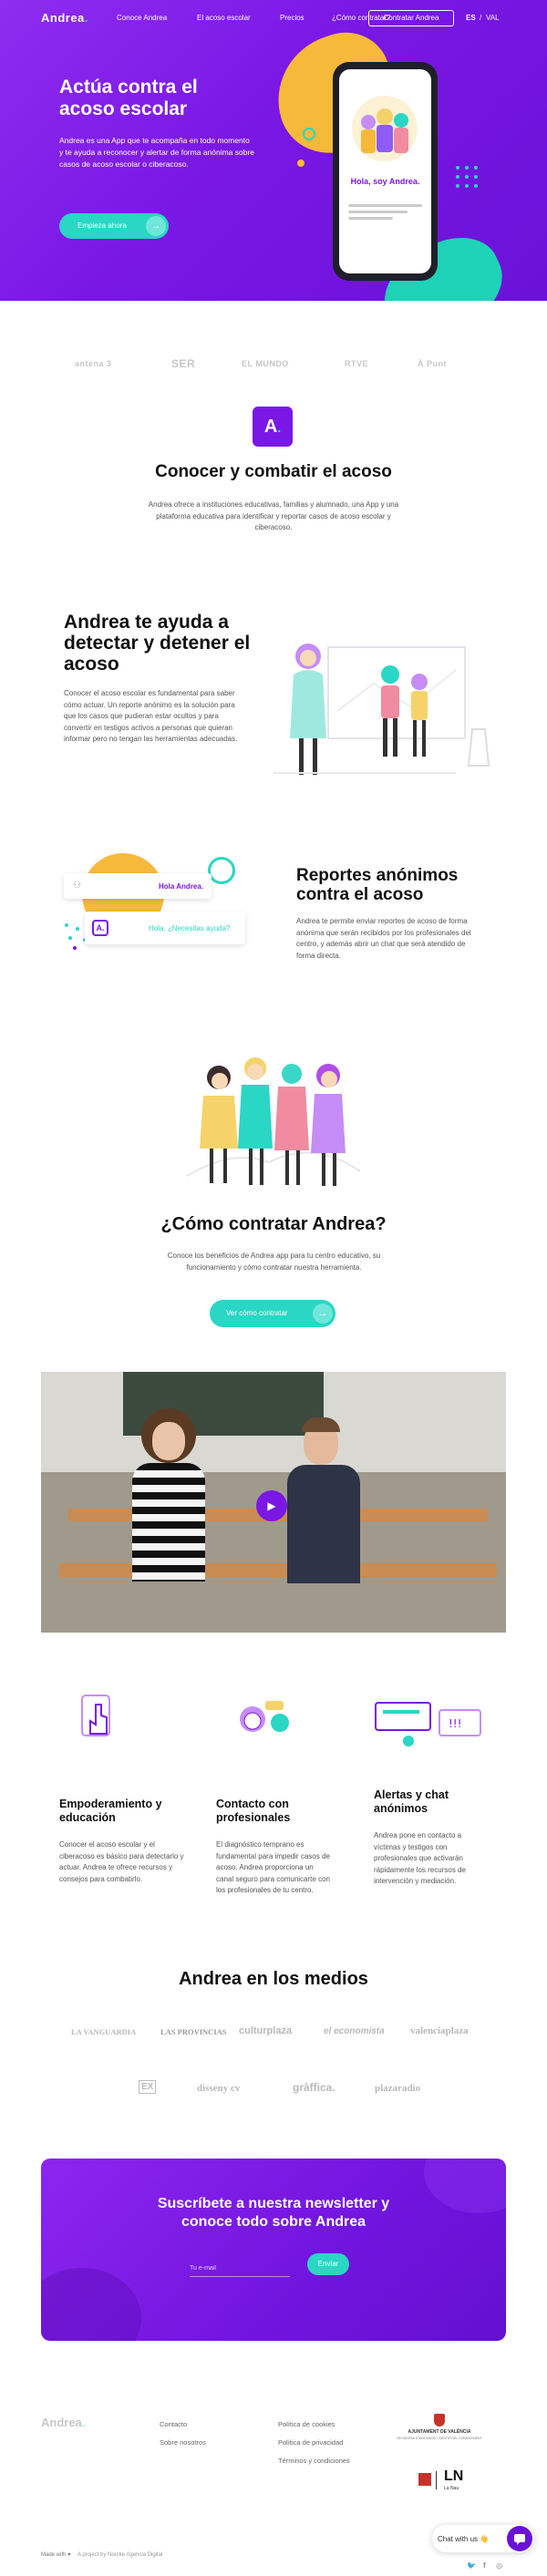 The height and width of the screenshot is (2576, 547). What do you see at coordinates (273, 2250) in the screenshot?
I see `newsletter-section` at bounding box center [273, 2250].